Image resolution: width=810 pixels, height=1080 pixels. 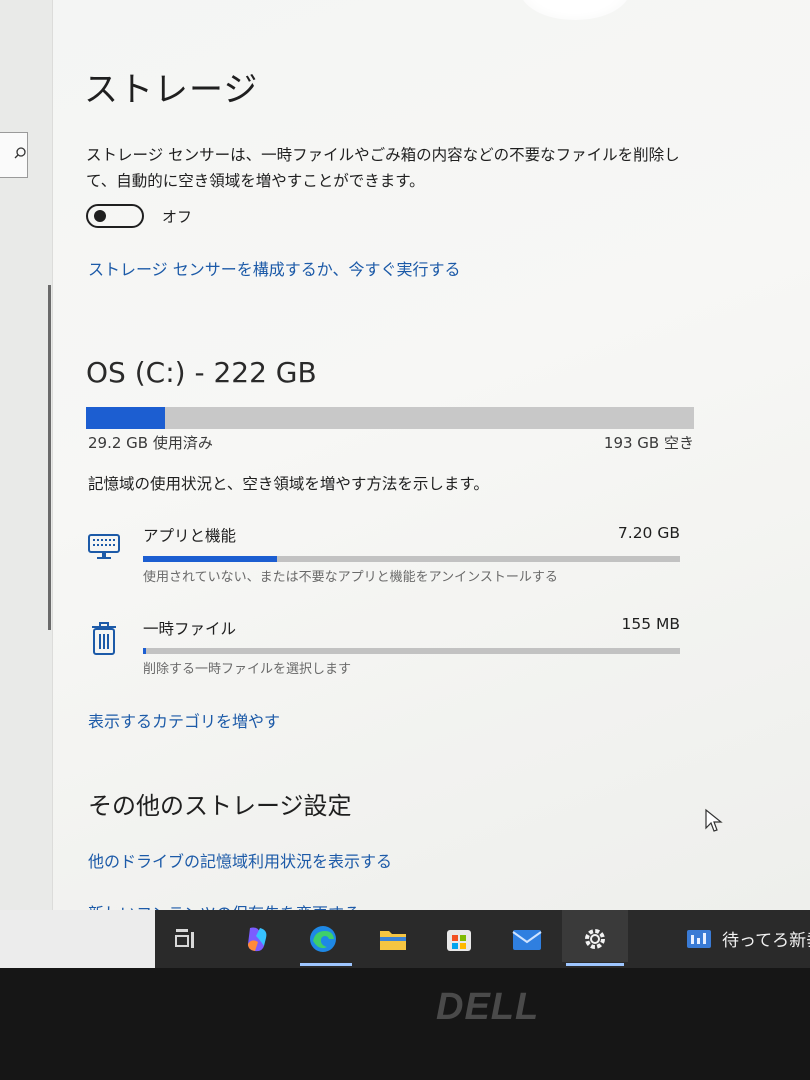 I want to click on task-view-icon, so click(x=185, y=939).